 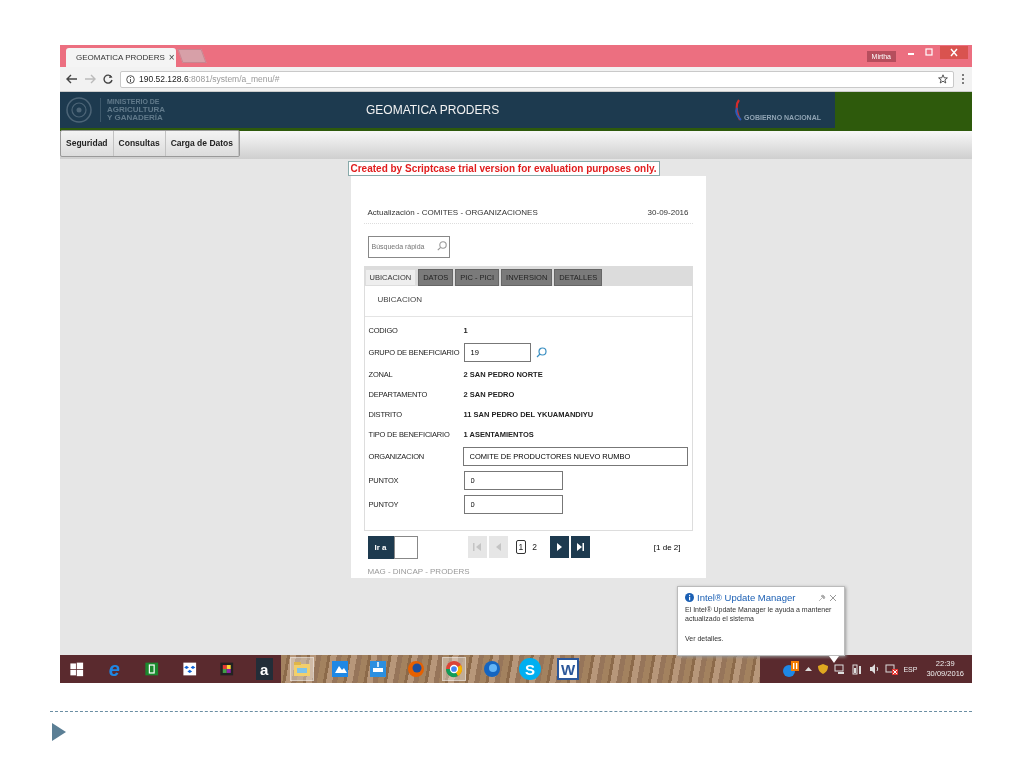 What do you see at coordinates (521, 547) in the screenshot?
I see `page-link: 1` at bounding box center [521, 547].